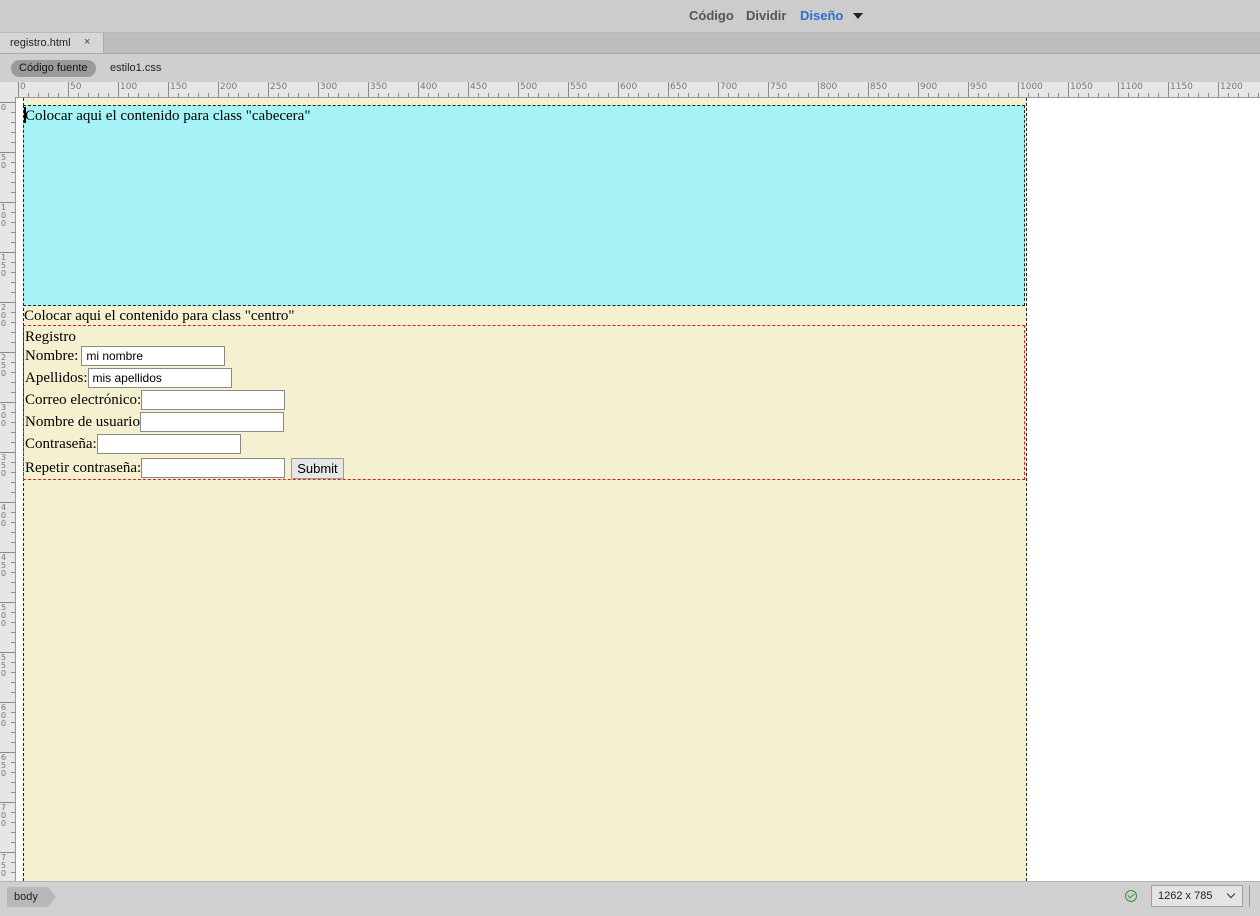 The height and width of the screenshot is (916, 1260). Describe the element at coordinates (479, 87) in the screenshot. I see `ruler-label: 450` at that location.